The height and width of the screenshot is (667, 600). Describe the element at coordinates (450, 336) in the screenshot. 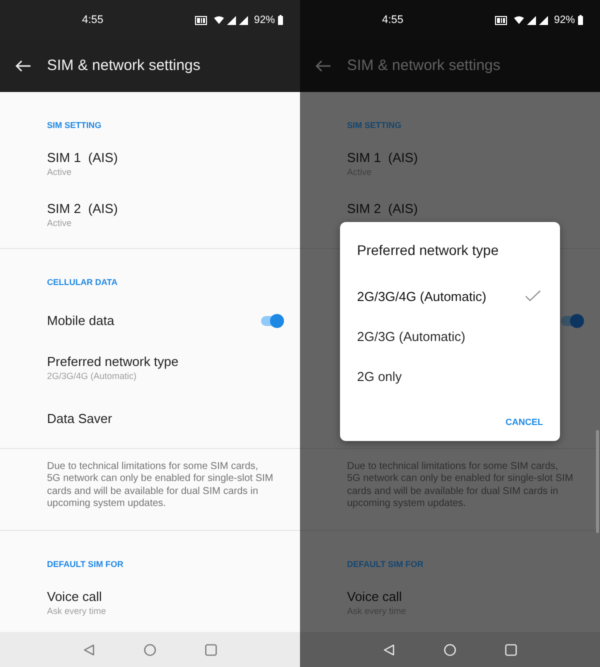

I see `option-item: 2G/3G (Automatic)` at that location.